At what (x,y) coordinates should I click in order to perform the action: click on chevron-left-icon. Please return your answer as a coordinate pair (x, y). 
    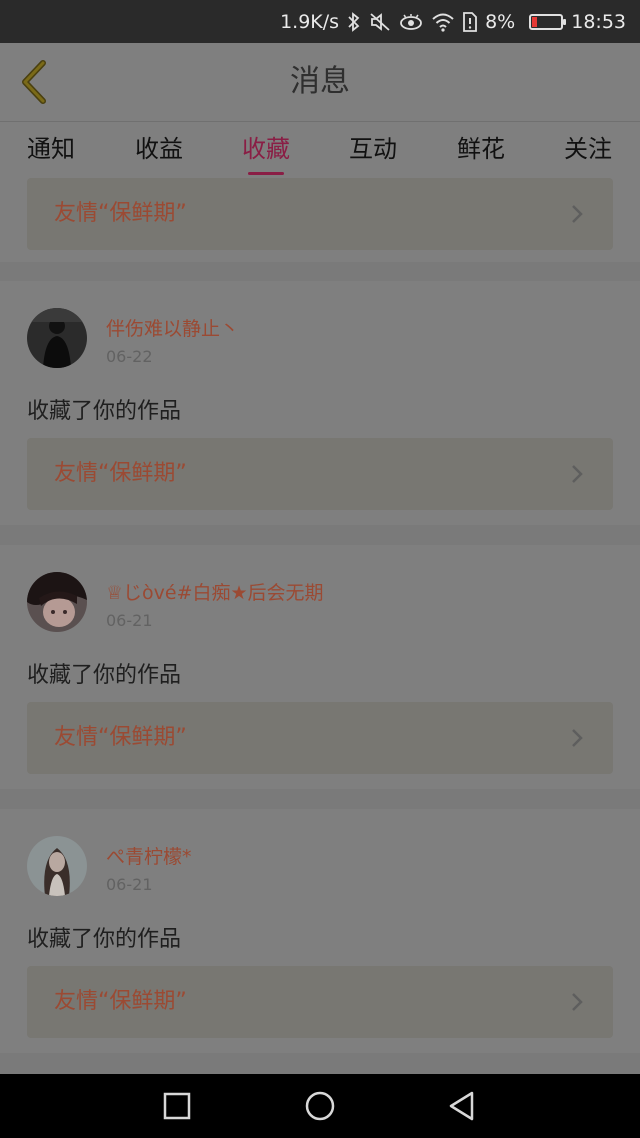
    Looking at the image, I should click on (34, 82).